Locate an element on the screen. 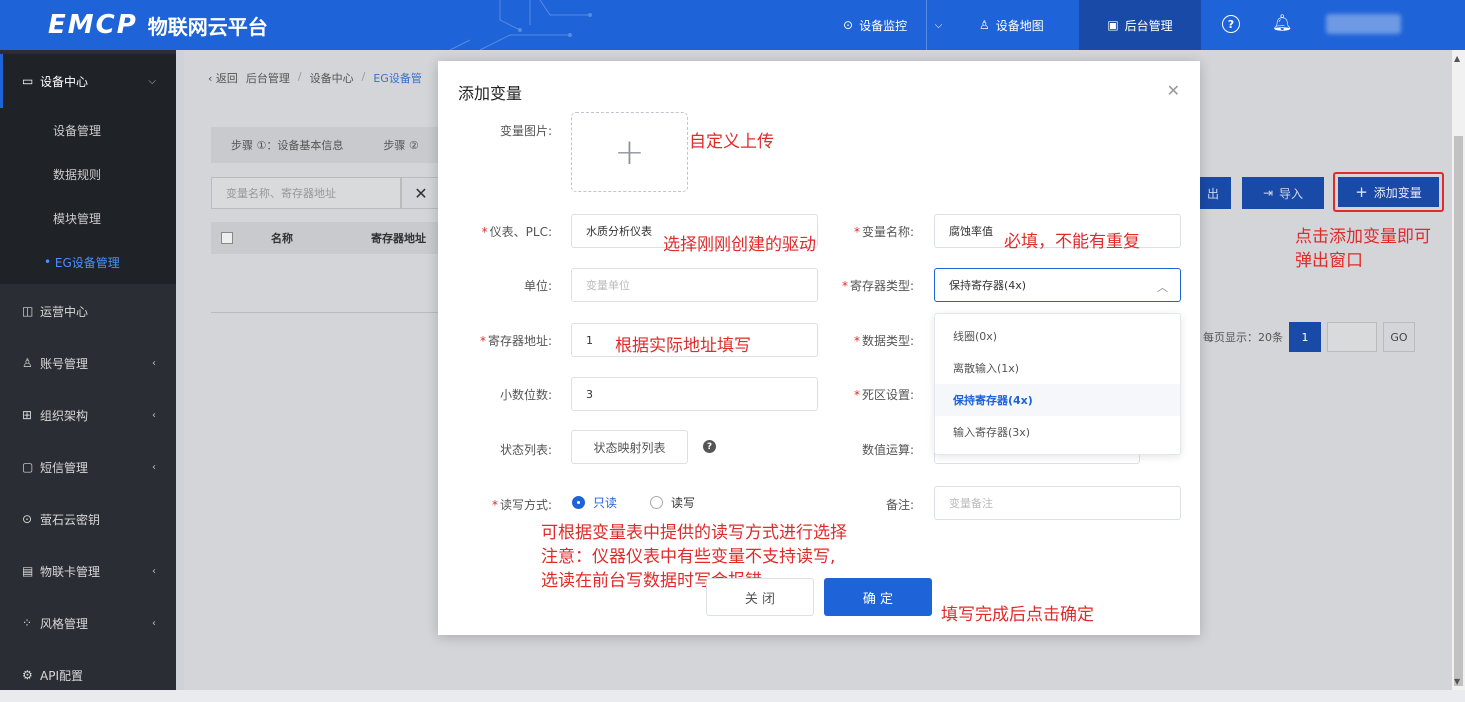 This screenshot has width=1465, height=702. page-number: 1 is located at coordinates (1305, 337).